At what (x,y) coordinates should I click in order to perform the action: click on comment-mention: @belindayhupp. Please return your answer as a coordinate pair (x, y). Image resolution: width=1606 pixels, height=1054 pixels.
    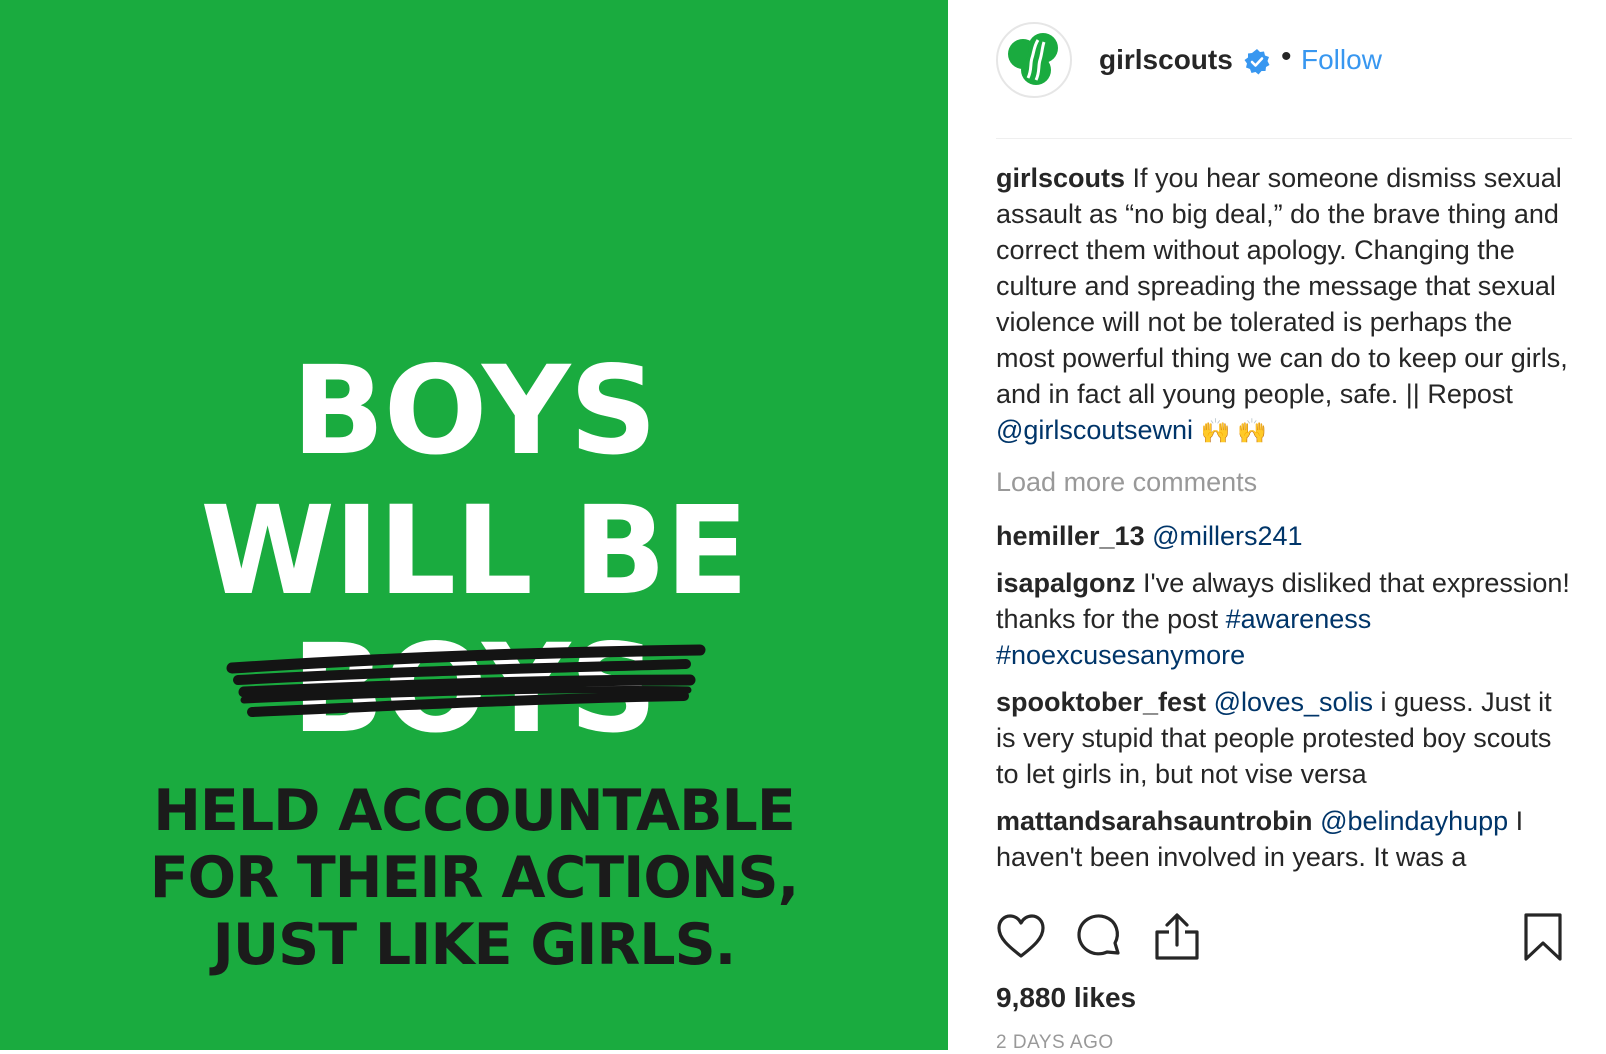
    Looking at the image, I should click on (1414, 821).